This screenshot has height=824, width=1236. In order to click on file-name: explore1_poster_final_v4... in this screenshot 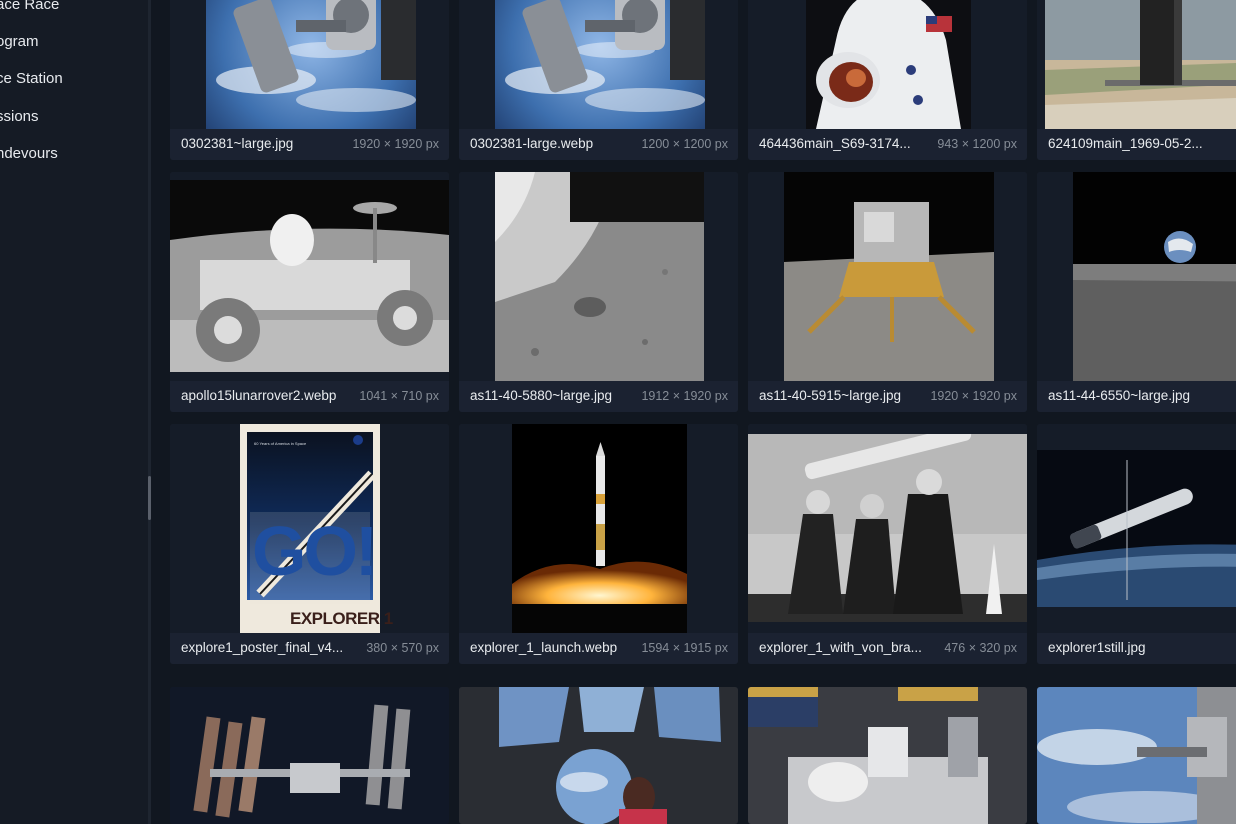, I will do `click(262, 647)`.